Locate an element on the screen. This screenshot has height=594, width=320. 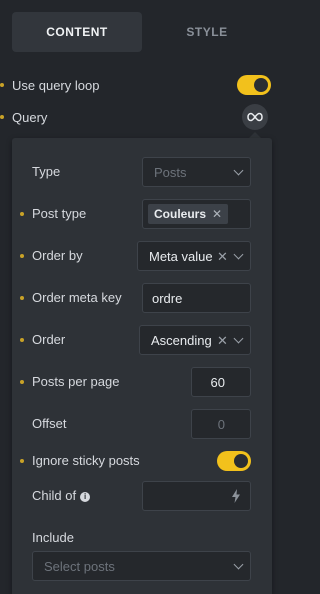
order-select: Ascending ✕ is located at coordinates (195, 340).